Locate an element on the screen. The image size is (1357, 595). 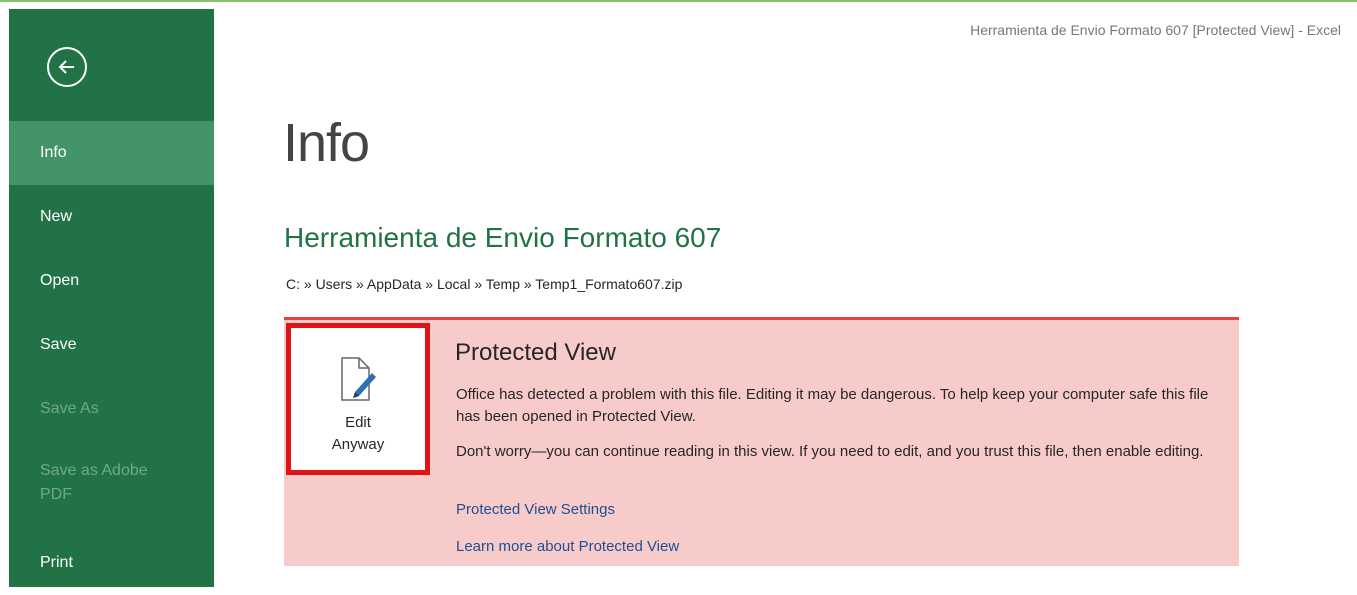
document-title: Herramienta de Envio Formato 607 is located at coordinates (503, 237).